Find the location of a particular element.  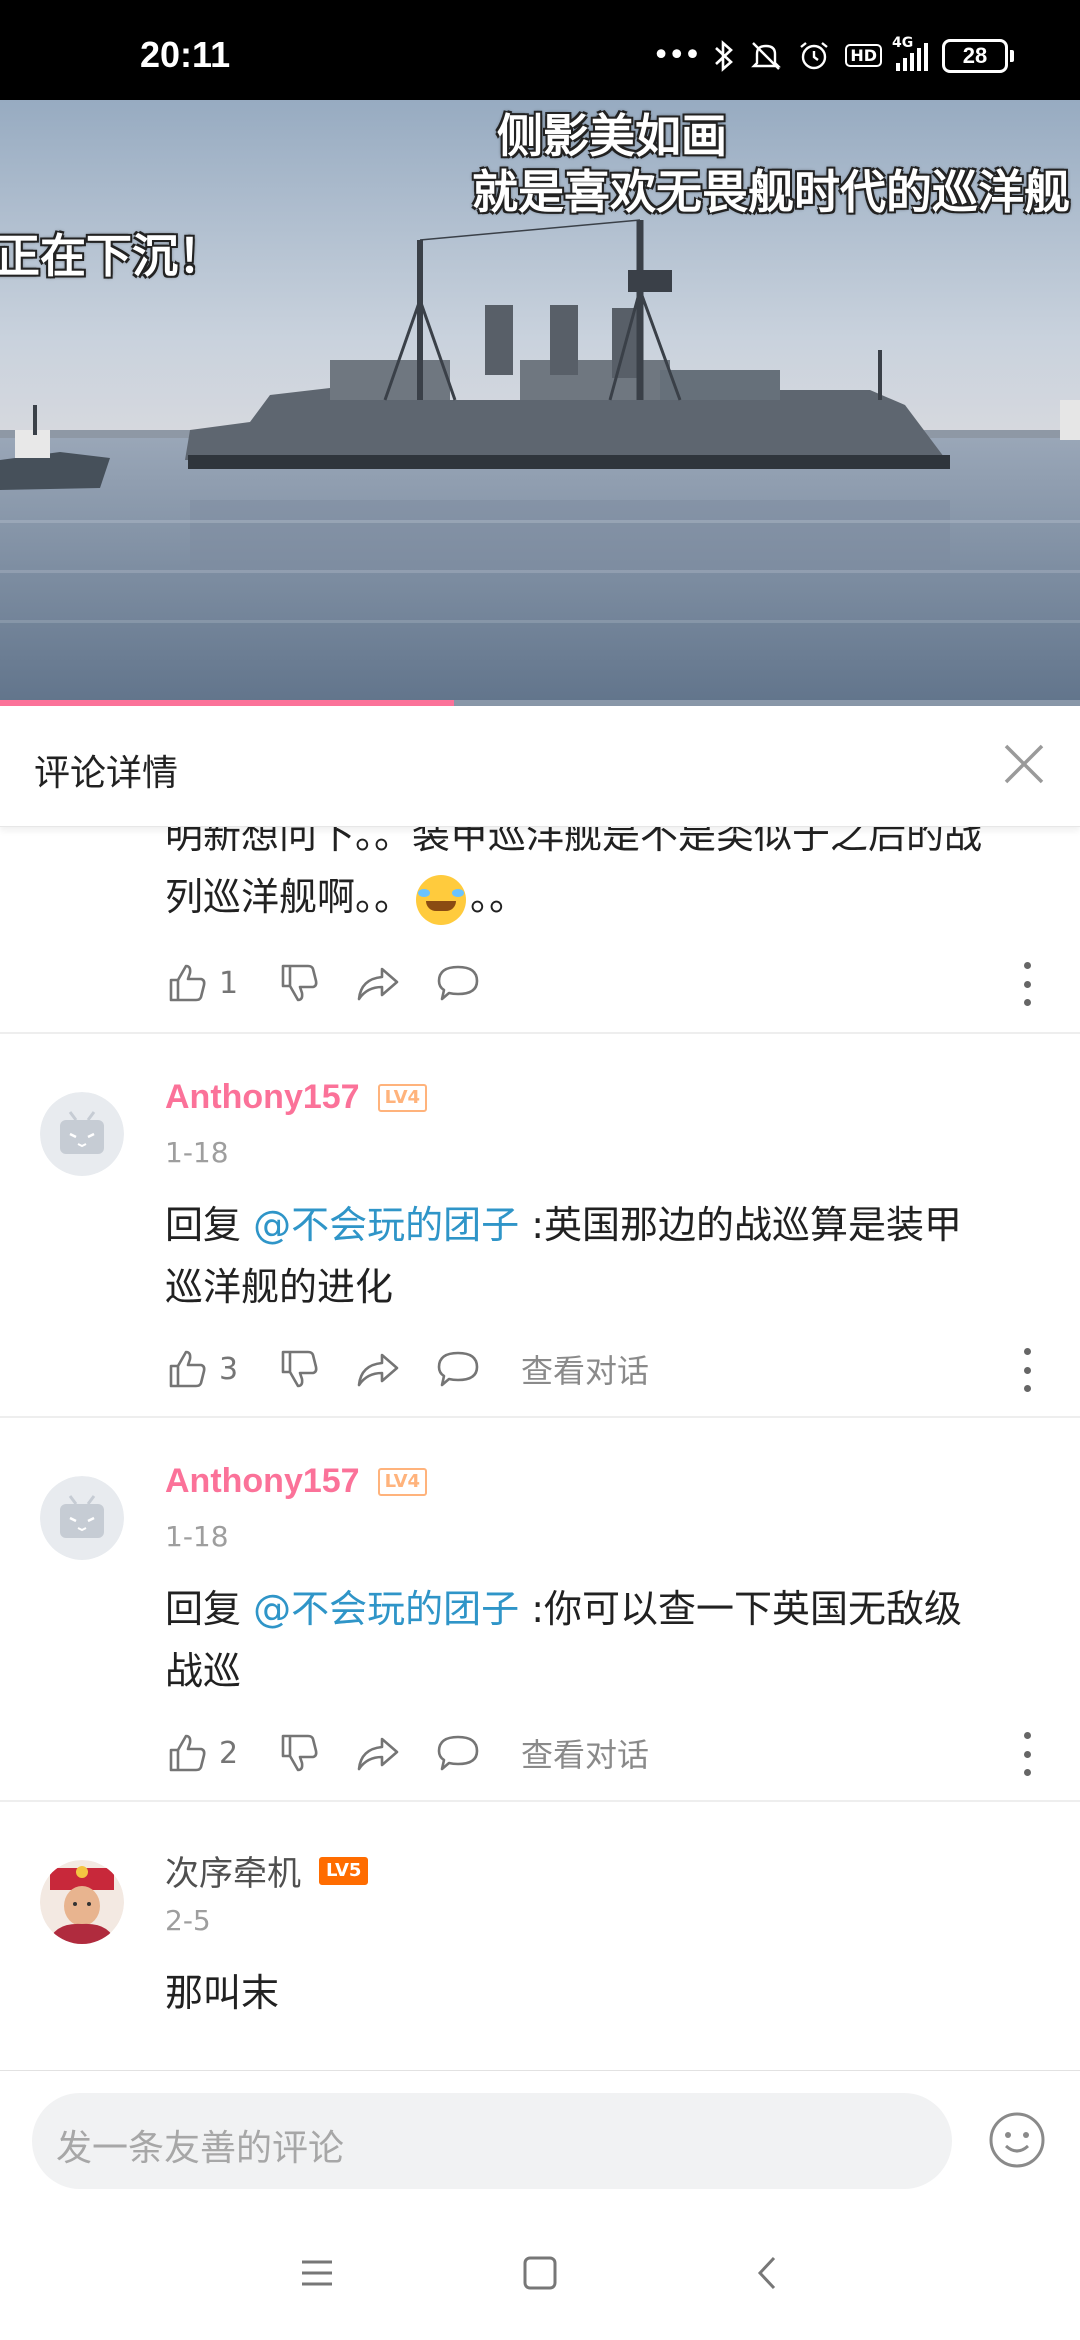

comment-input-bar: 发一条友善的评论 is located at coordinates (540, 2140).